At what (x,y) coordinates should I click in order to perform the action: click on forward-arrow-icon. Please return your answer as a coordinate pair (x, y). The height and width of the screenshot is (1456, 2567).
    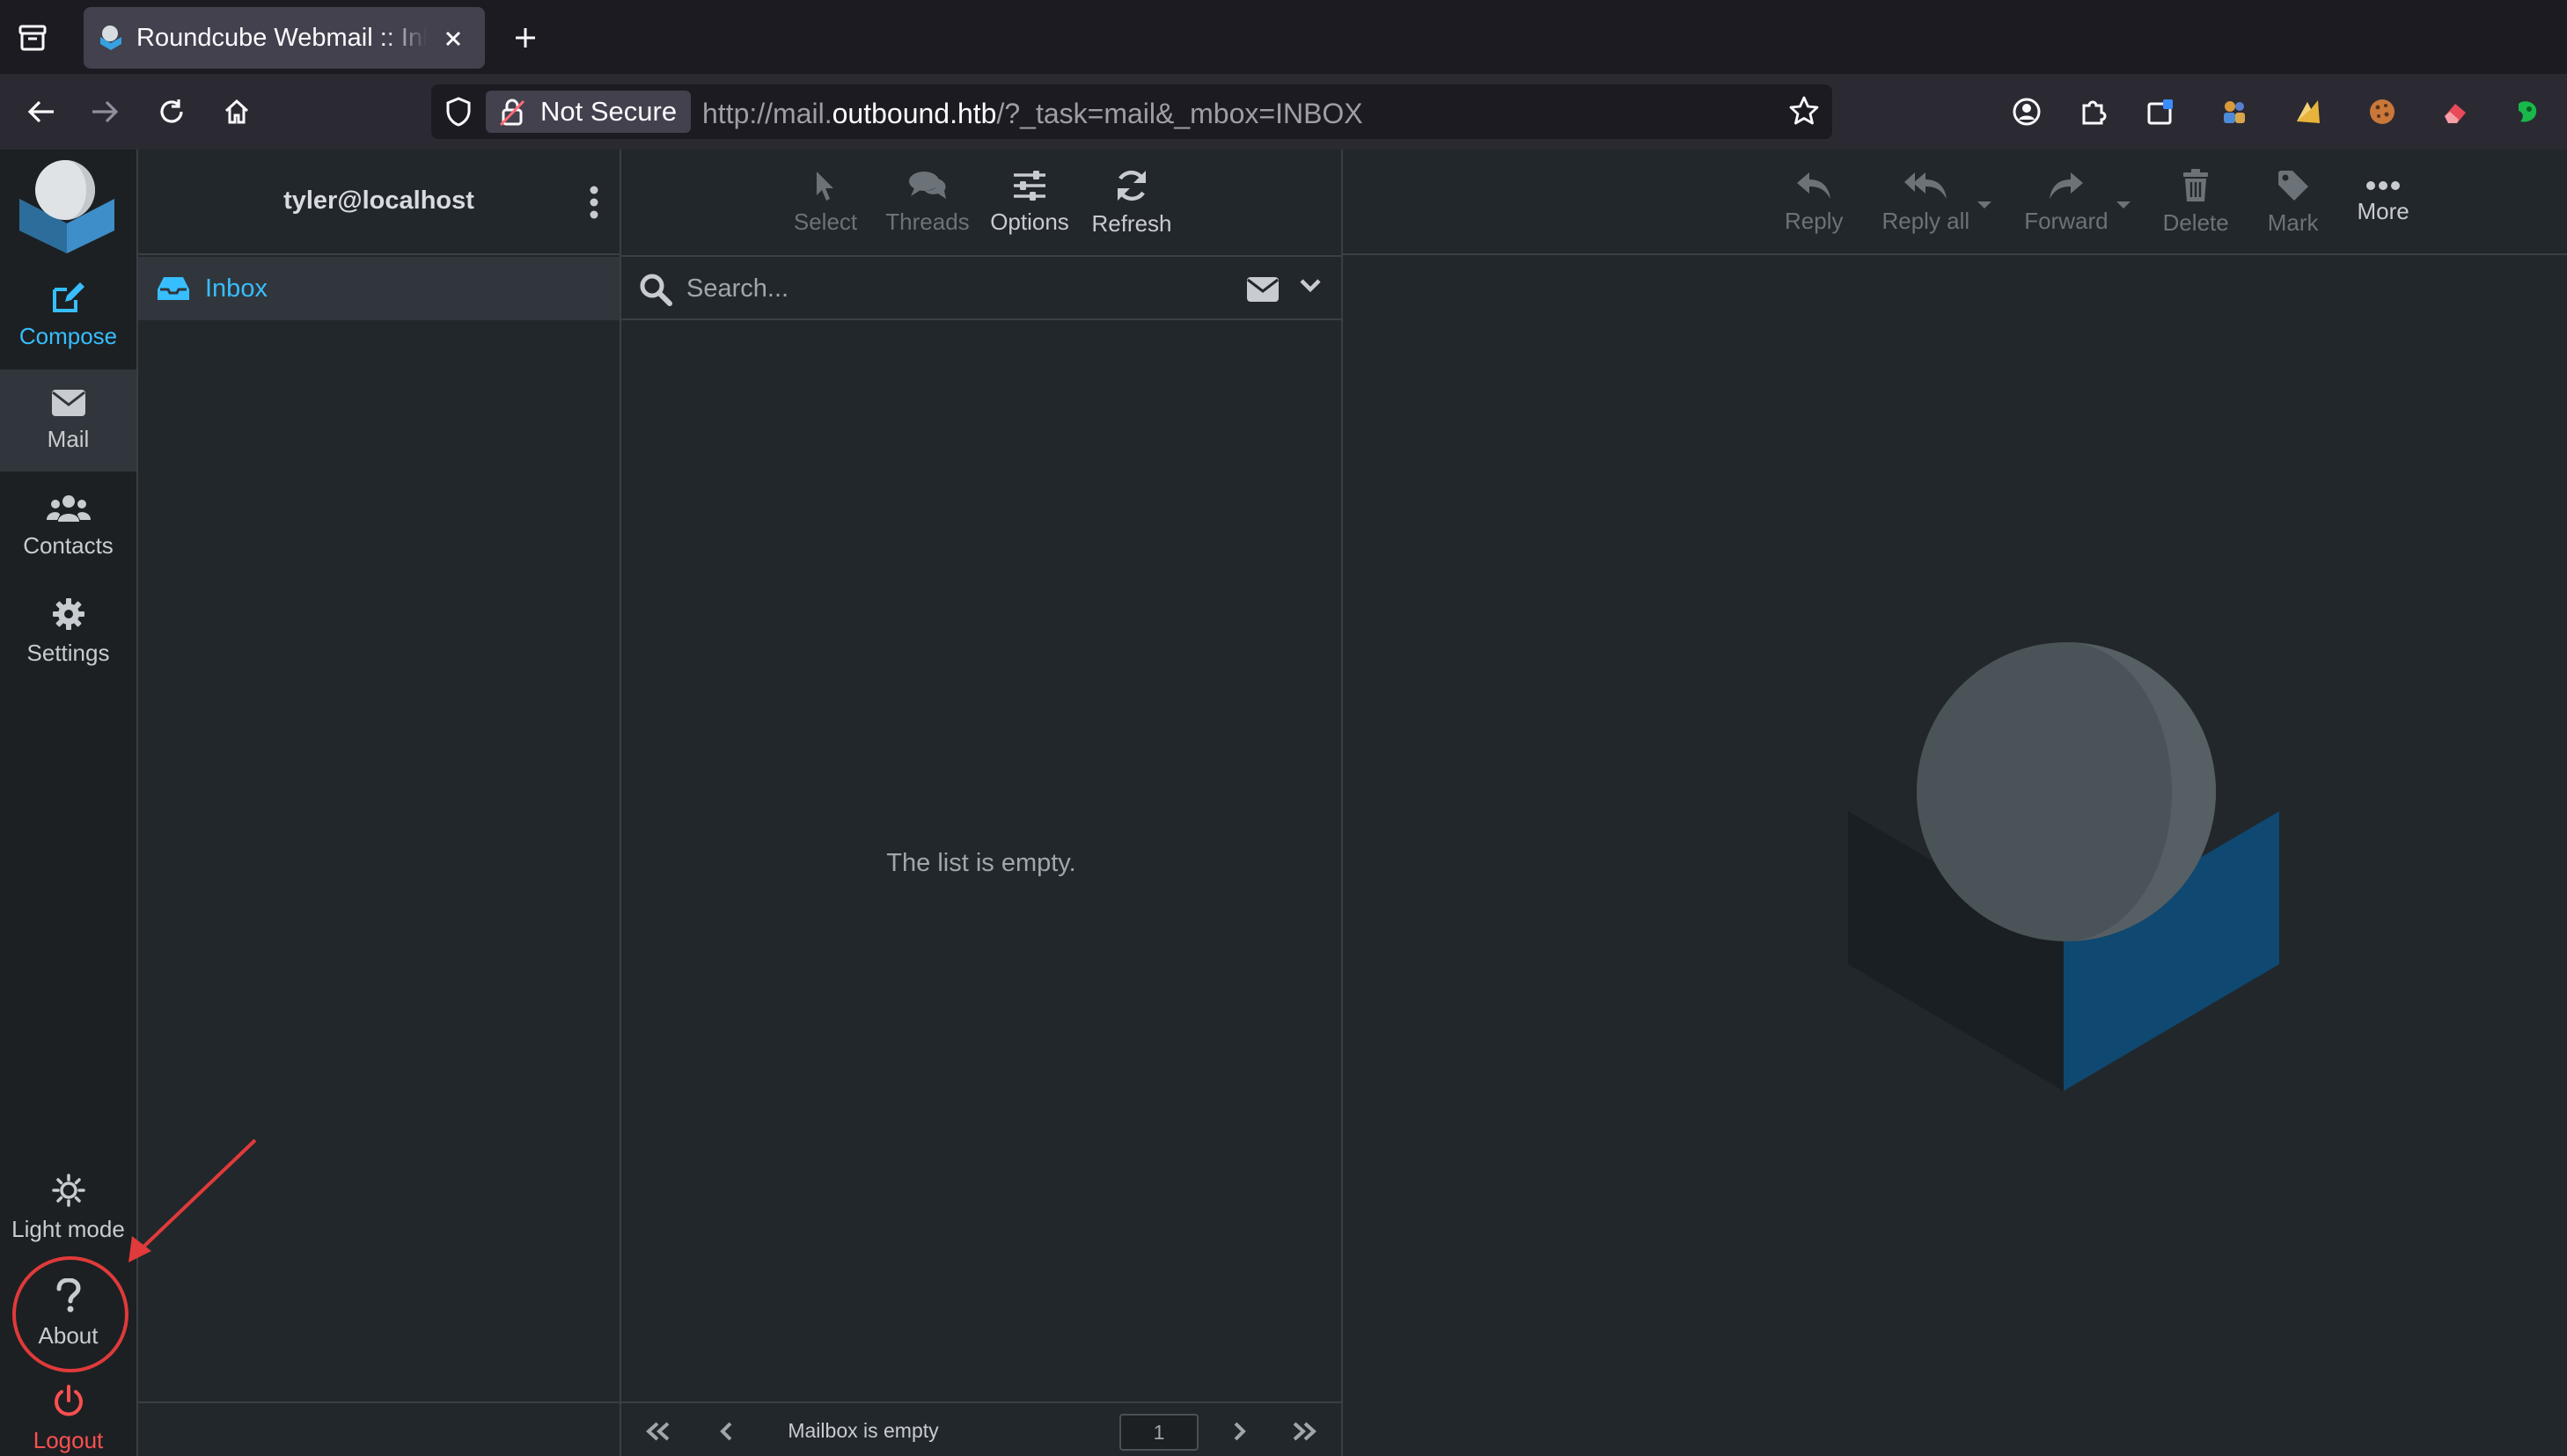
    Looking at the image, I should click on (104, 111).